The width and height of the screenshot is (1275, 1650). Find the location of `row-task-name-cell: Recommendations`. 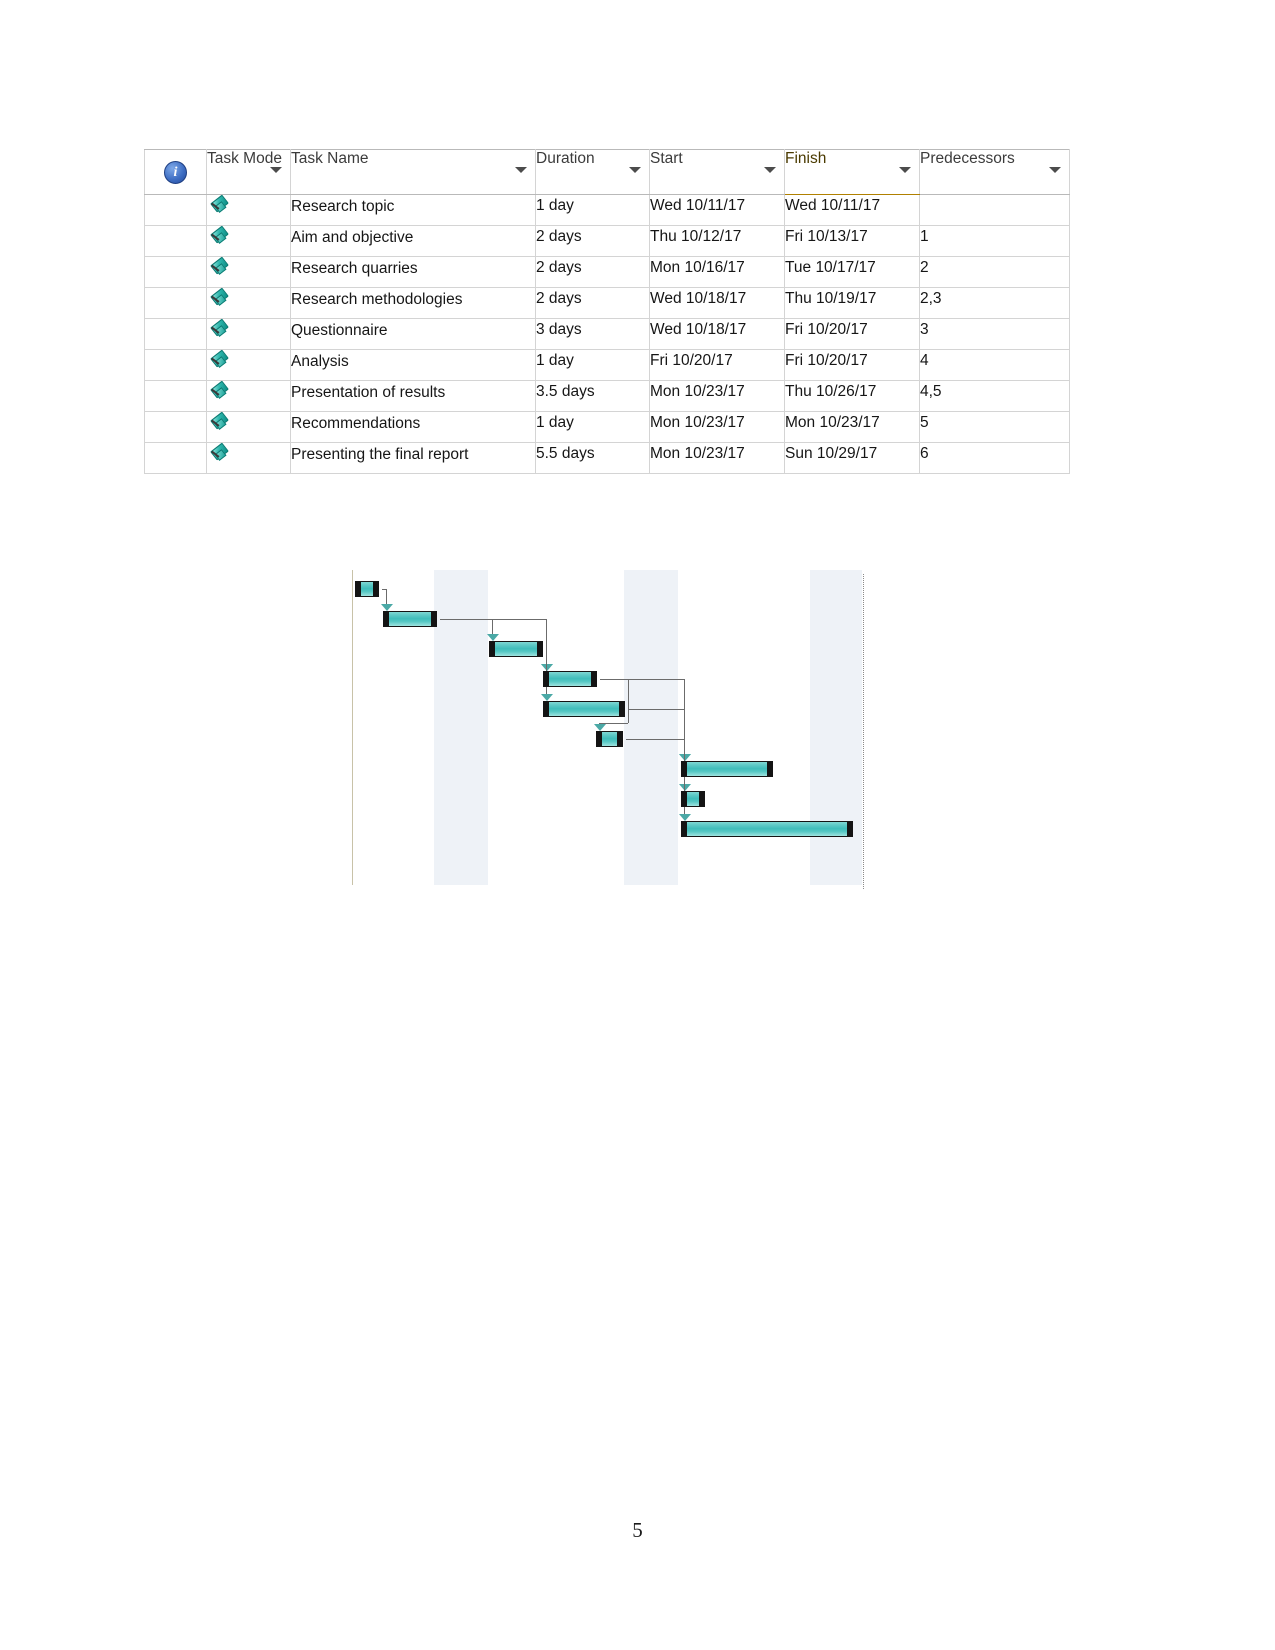

row-task-name-cell: Recommendations is located at coordinates (413, 427).